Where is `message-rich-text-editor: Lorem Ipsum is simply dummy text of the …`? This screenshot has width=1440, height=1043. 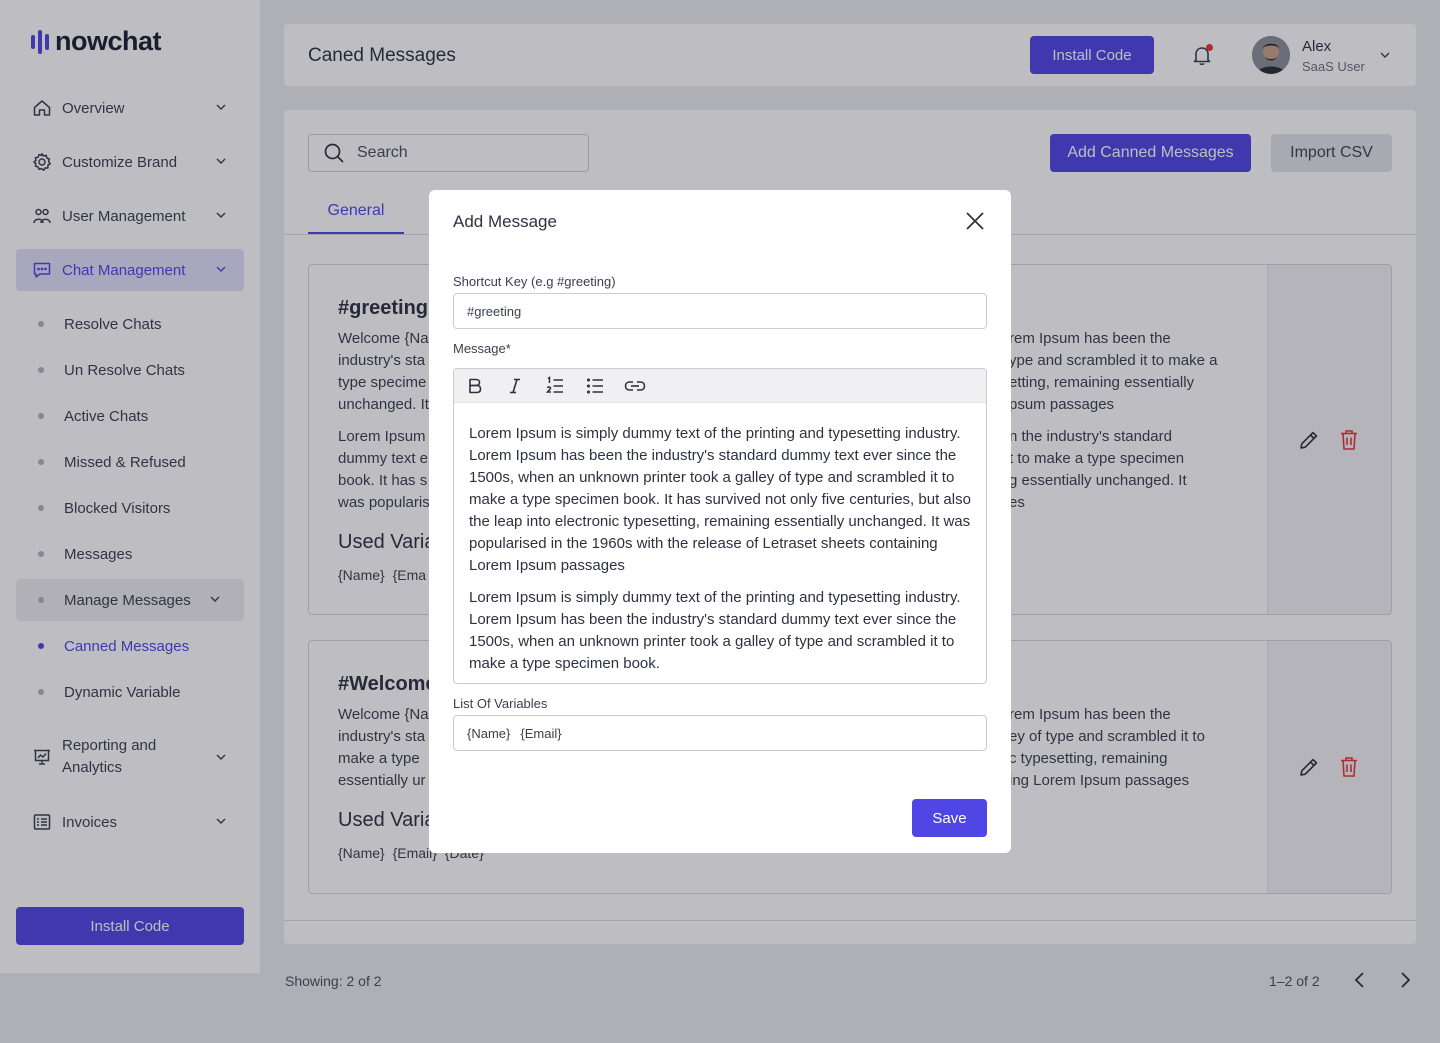
message-rich-text-editor: Lorem Ipsum is simply dummy text of the … is located at coordinates (720, 526).